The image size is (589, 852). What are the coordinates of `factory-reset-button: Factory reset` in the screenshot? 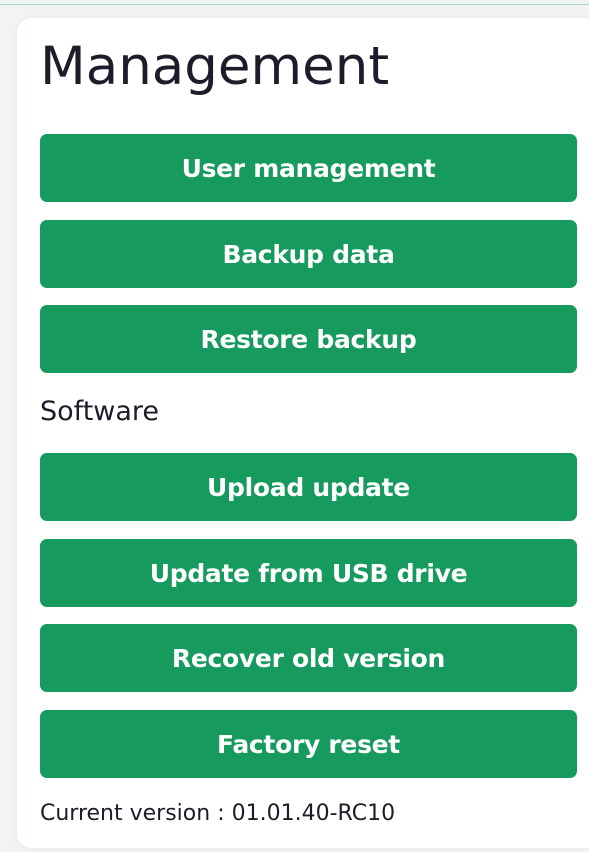 It's located at (308, 744).